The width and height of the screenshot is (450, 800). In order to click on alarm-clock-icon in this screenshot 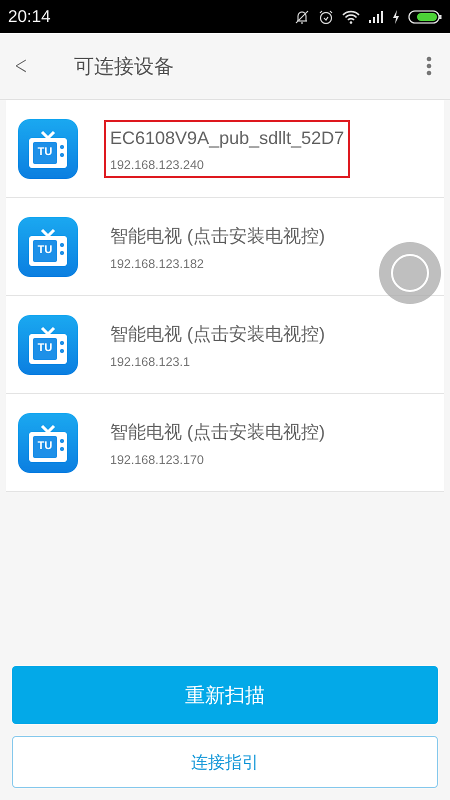, I will do `click(326, 16)`.